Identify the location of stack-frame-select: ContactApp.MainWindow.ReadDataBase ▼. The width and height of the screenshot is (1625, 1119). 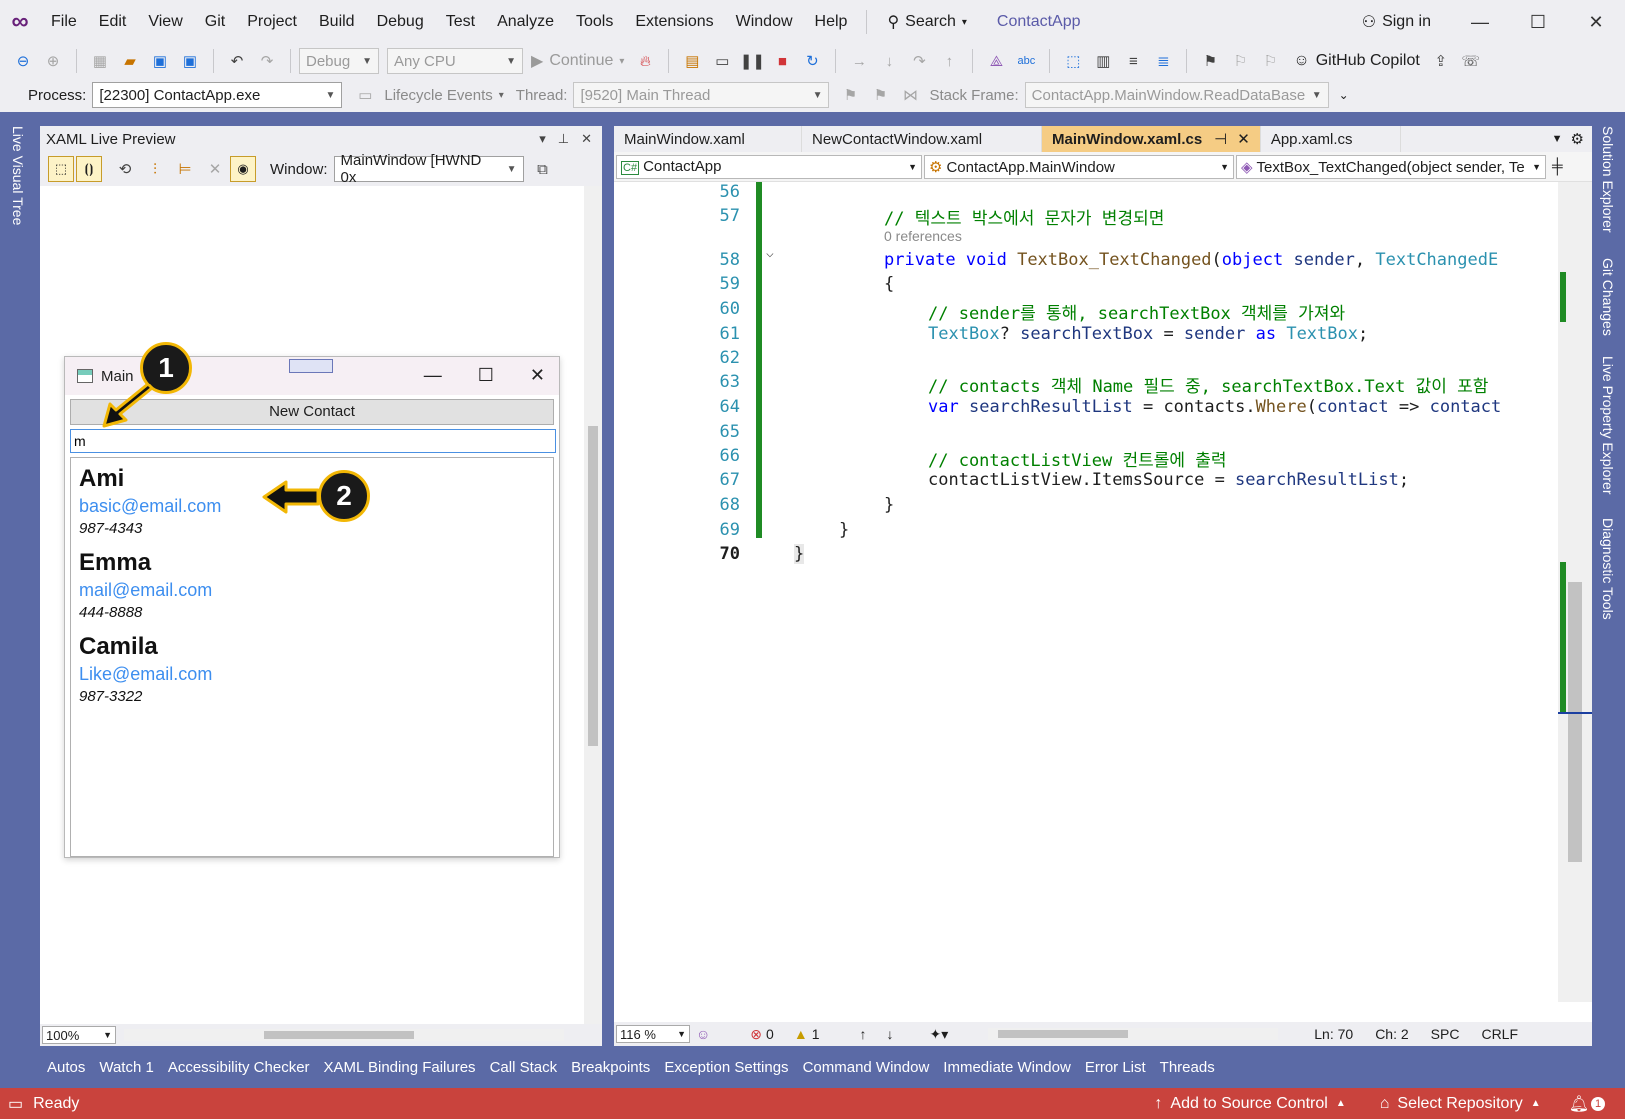
(1176, 95).